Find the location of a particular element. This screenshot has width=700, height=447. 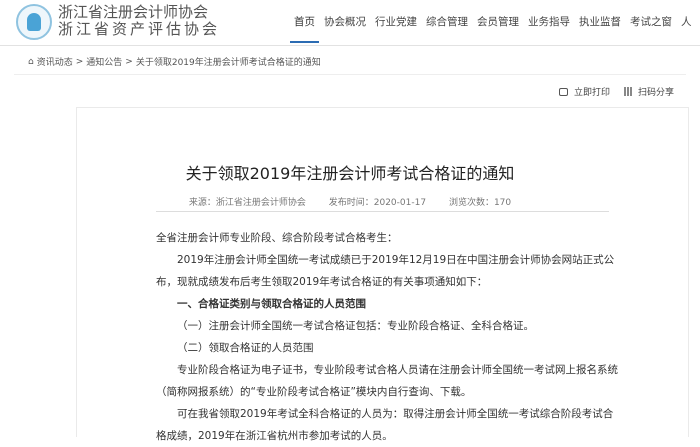

article-meta: 来源：浙江省注册会计师协会 发布时间：2020-01-17 浏览次数：170 is located at coordinates (350, 201).